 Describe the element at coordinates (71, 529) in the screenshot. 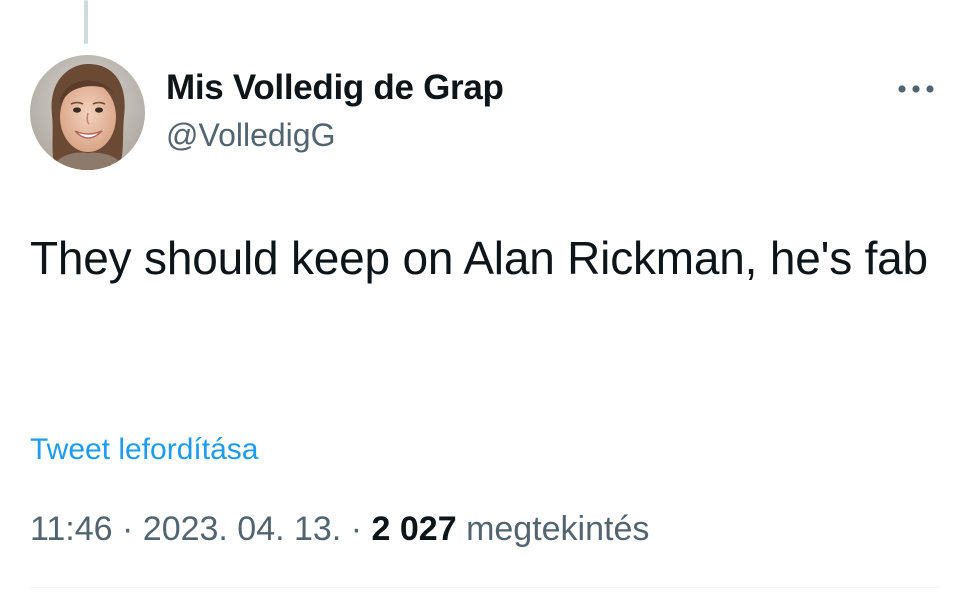

I see `tweet-time: 11:46` at that location.